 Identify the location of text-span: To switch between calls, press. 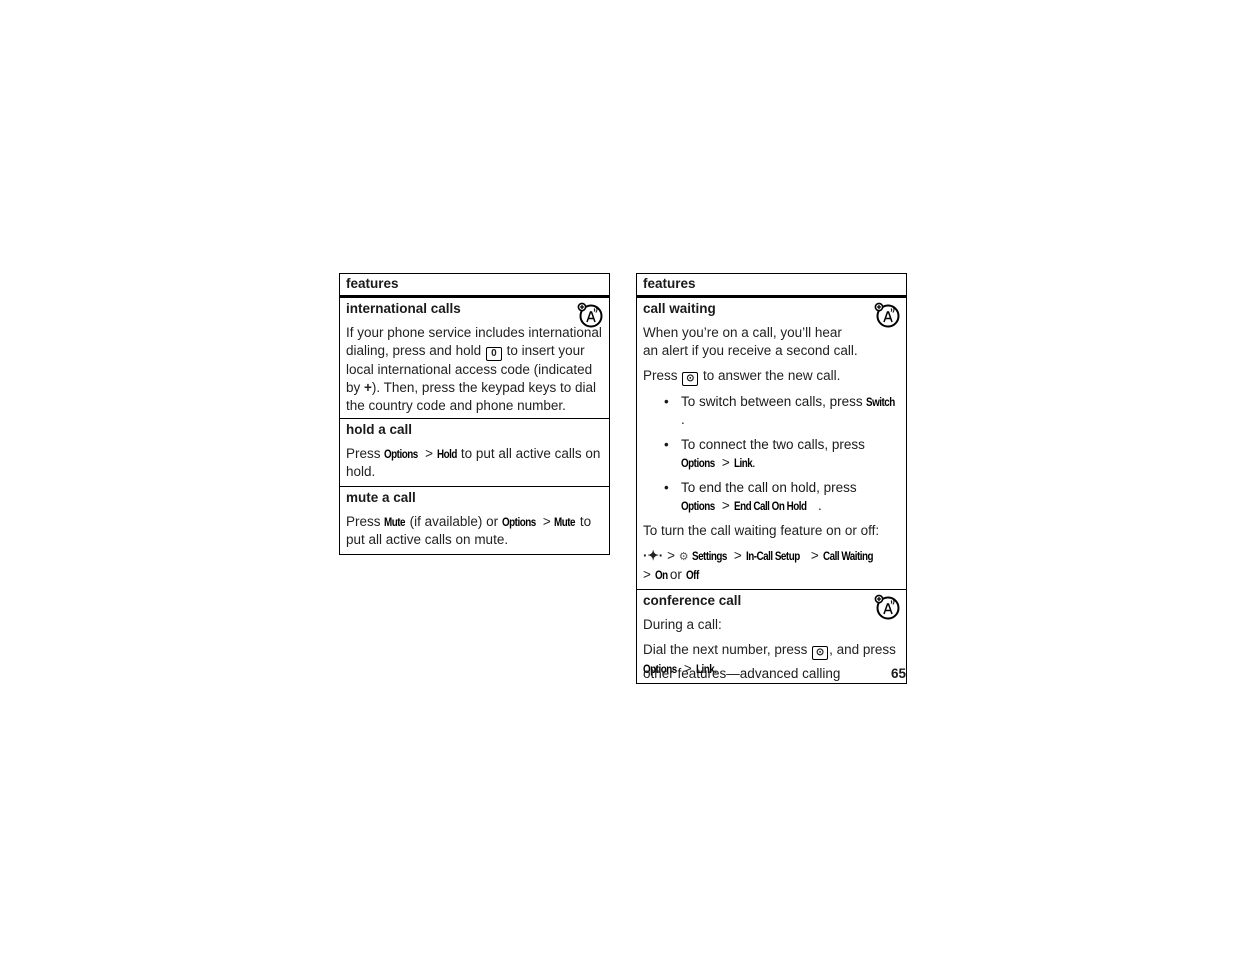
(774, 401).